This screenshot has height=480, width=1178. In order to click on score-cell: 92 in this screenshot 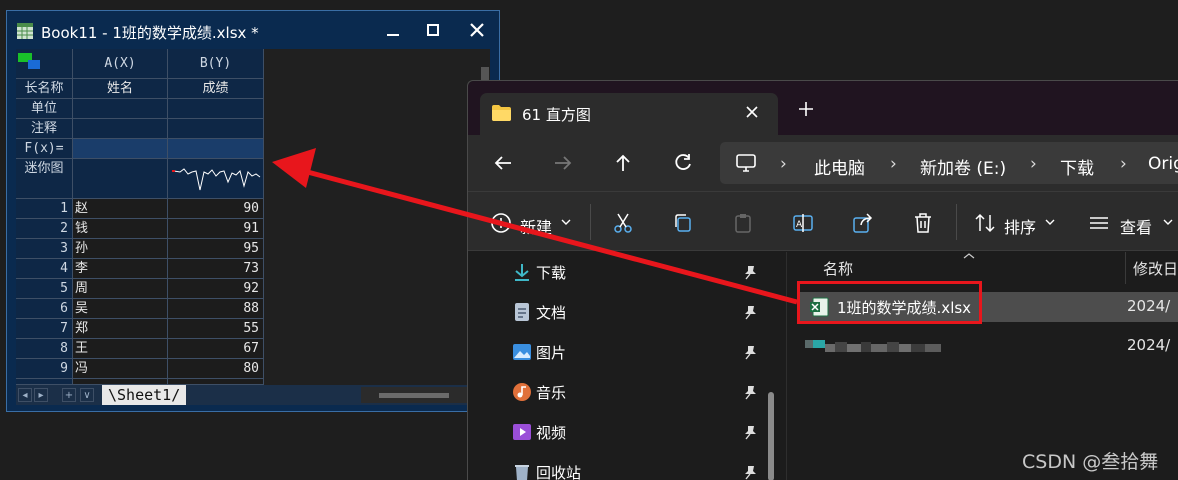, I will do `click(216, 289)`.